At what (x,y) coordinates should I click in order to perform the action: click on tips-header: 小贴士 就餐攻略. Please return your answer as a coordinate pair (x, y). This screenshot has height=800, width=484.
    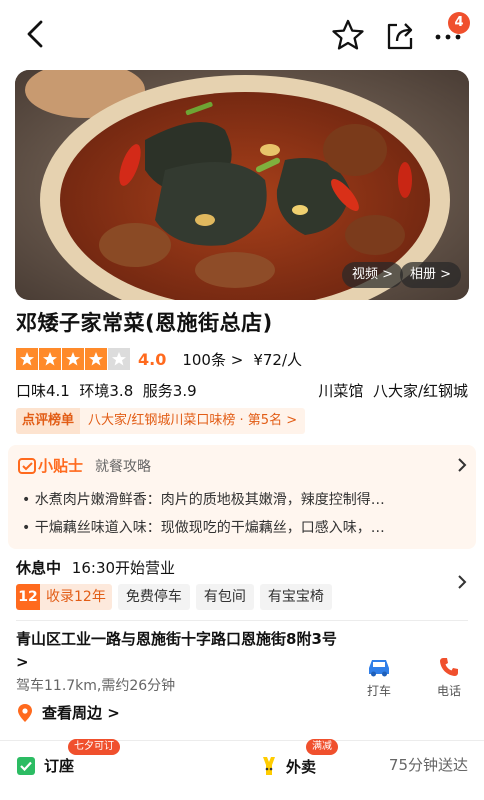
    Looking at the image, I should click on (84, 465).